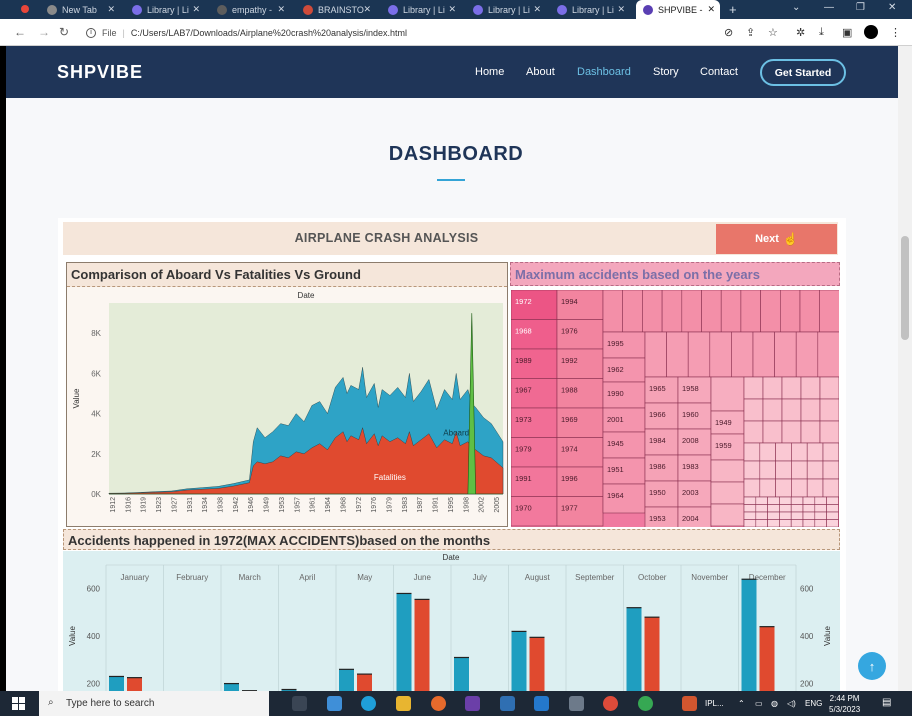  Describe the element at coordinates (472, 703) in the screenshot. I see `app-icon` at that location.